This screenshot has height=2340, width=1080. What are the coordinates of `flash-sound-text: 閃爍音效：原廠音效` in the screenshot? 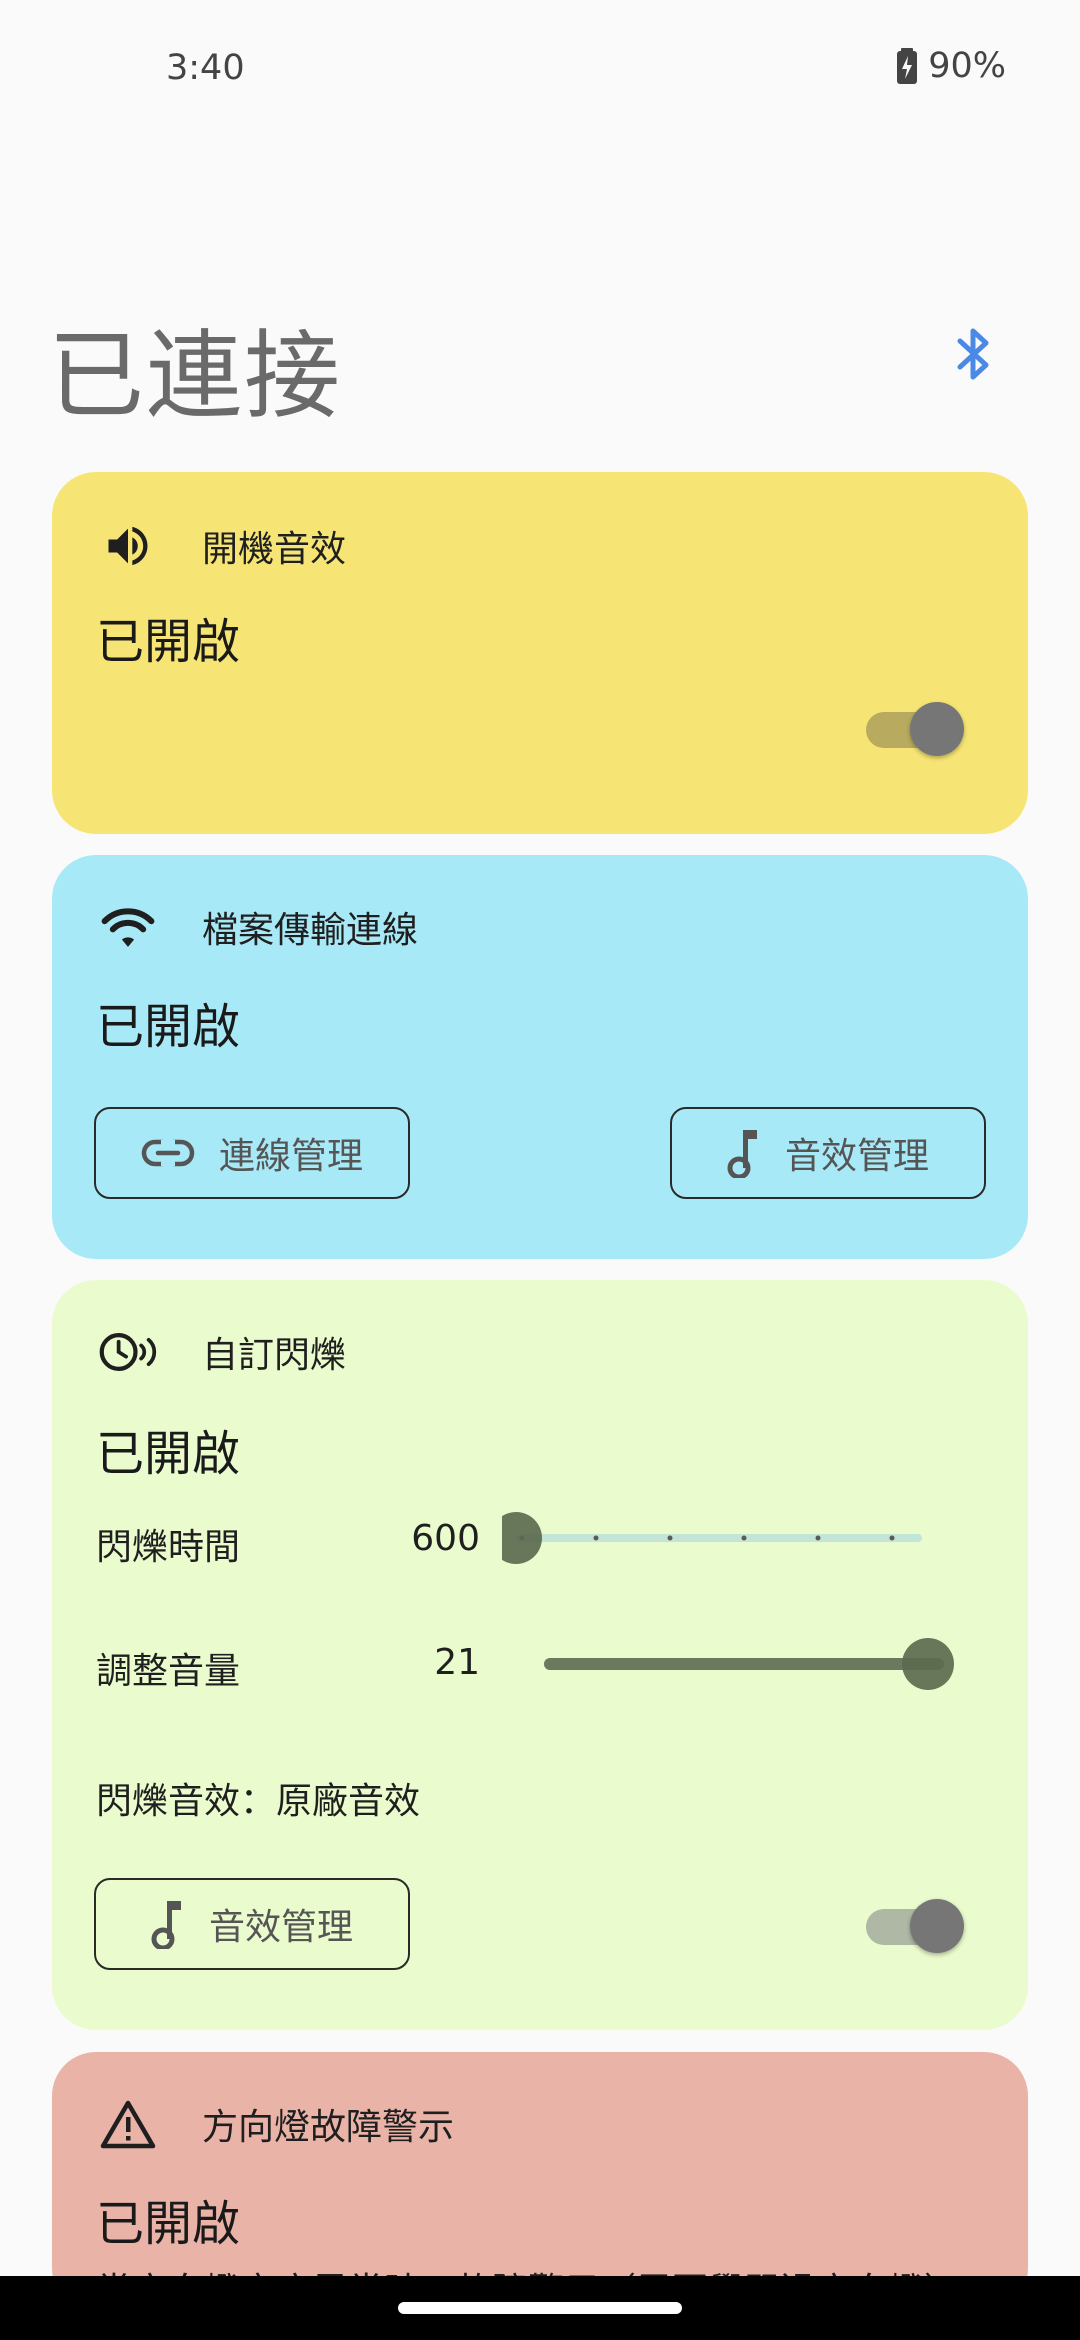 It's located at (258, 1801).